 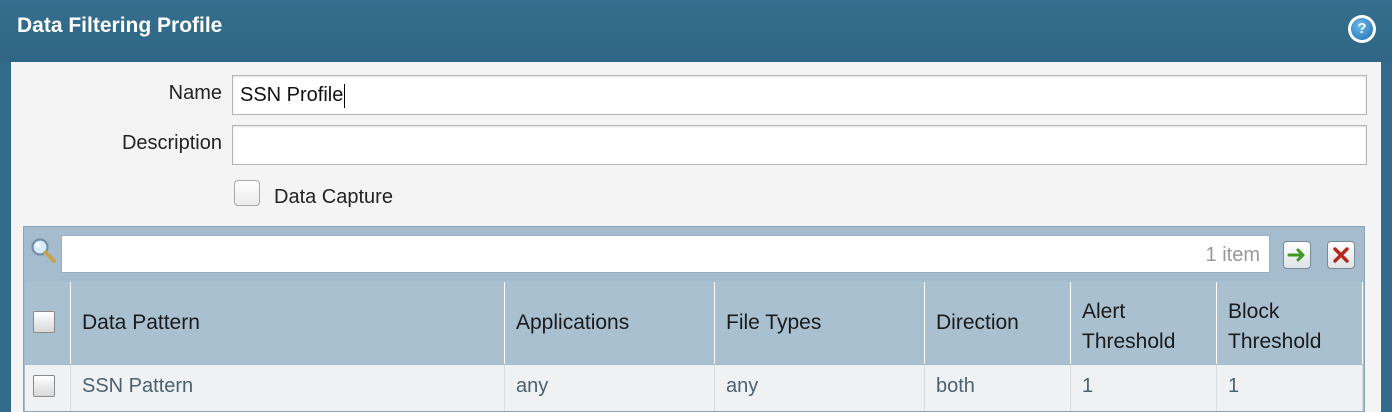 I want to click on header-alert-threshold: Alert Threshold, so click(x=1144, y=323).